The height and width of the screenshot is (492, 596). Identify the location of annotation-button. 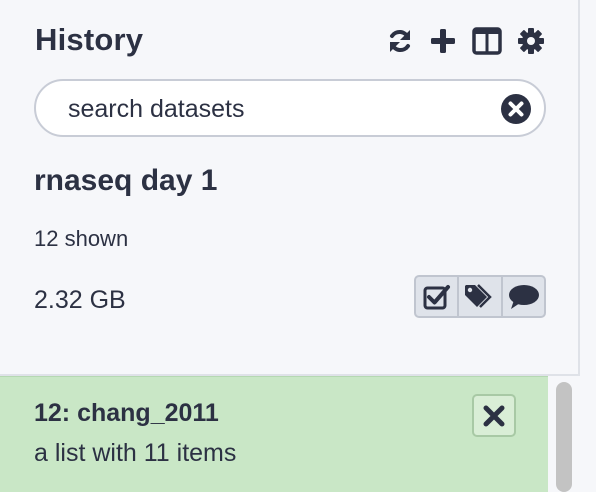
(523, 296).